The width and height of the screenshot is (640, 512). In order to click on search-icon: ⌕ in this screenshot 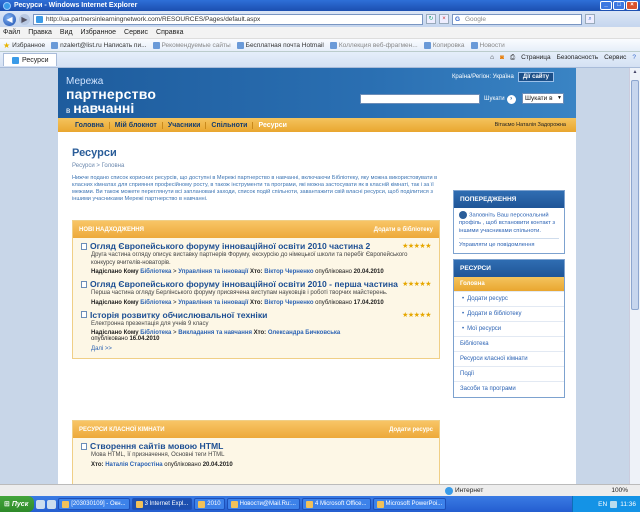, I will do `click(590, 19)`.